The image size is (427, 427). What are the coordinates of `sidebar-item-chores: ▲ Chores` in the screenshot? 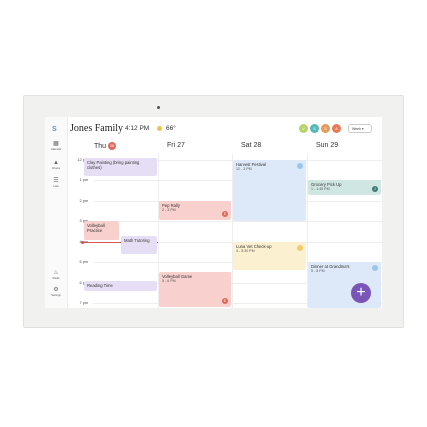 It's located at (56, 165).